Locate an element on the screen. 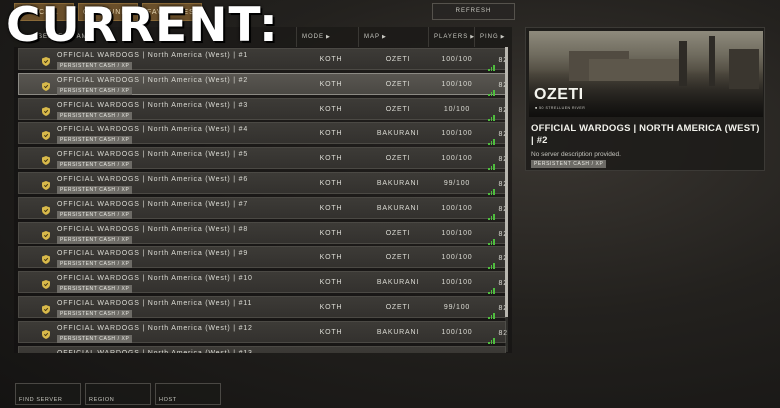 The height and width of the screenshot is (408, 780). find-server-button: FIND SERVER is located at coordinates (48, 394).